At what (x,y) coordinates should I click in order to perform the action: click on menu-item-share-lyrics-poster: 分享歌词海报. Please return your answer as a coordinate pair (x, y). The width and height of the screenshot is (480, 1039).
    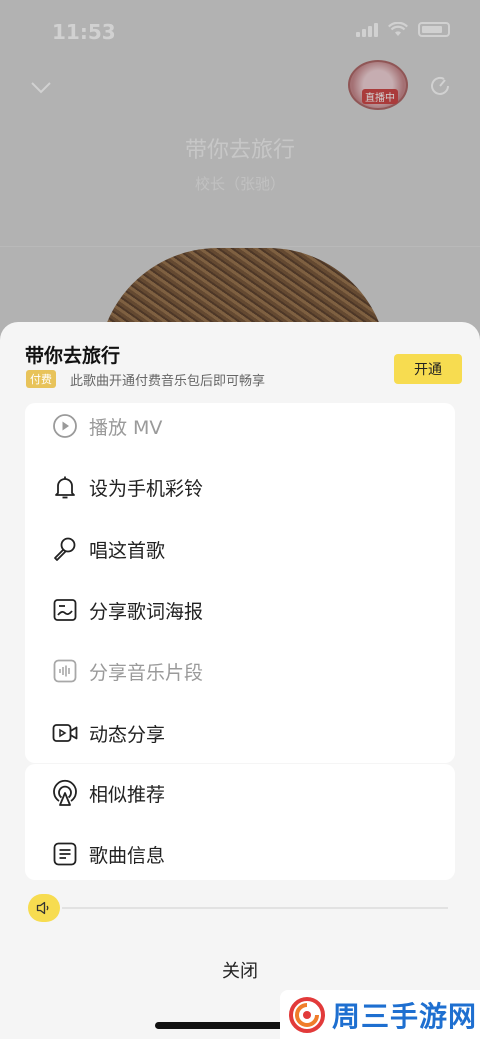
    Looking at the image, I should click on (240, 610).